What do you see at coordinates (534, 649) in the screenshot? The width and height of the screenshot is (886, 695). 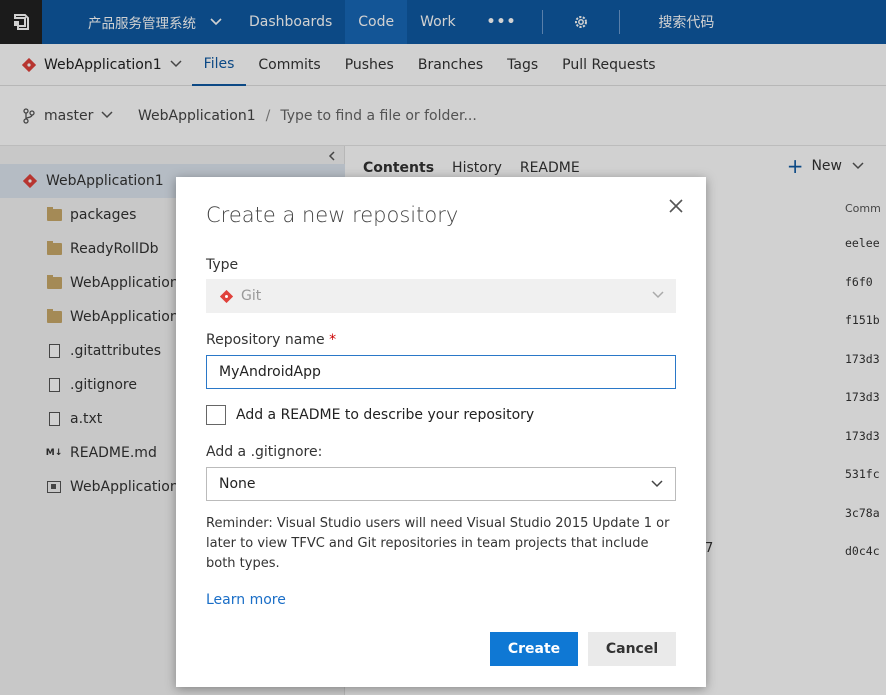 I see `create-button: Create` at bounding box center [534, 649].